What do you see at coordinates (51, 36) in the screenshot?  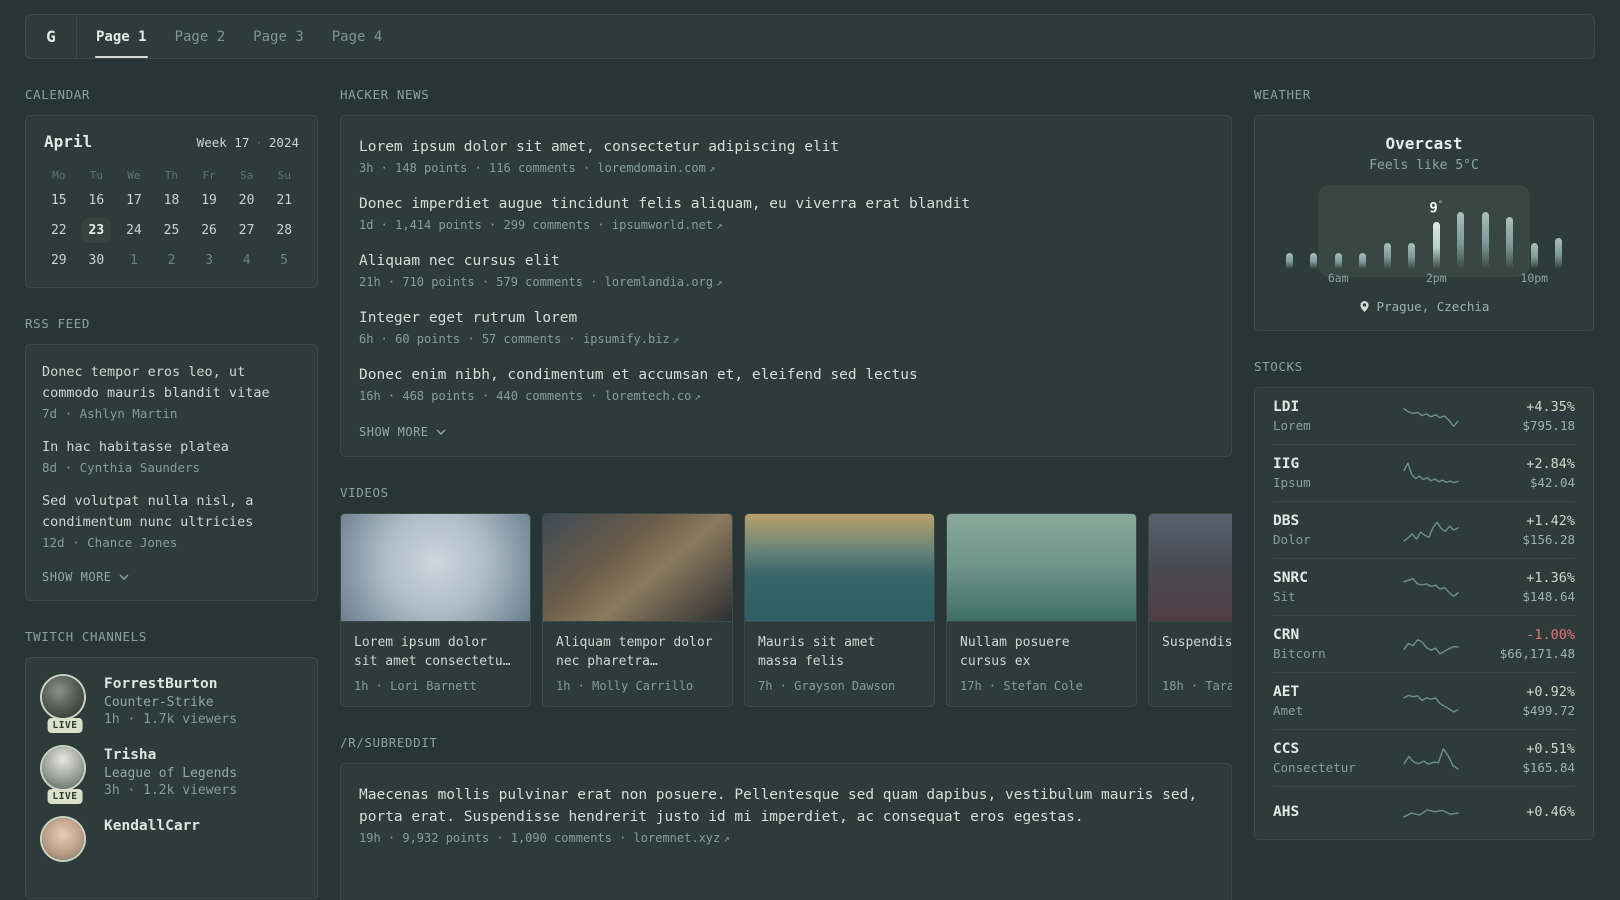 I see `app-logo: G` at bounding box center [51, 36].